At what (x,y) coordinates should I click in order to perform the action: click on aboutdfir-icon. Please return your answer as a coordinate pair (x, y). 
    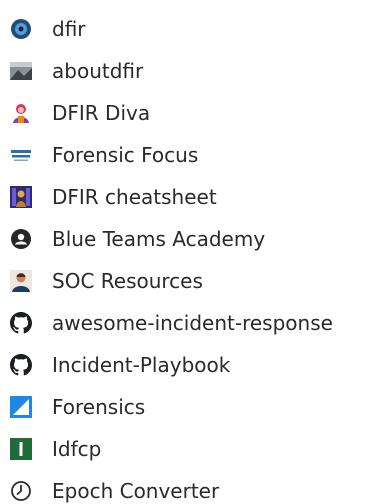
    Looking at the image, I should click on (21, 71).